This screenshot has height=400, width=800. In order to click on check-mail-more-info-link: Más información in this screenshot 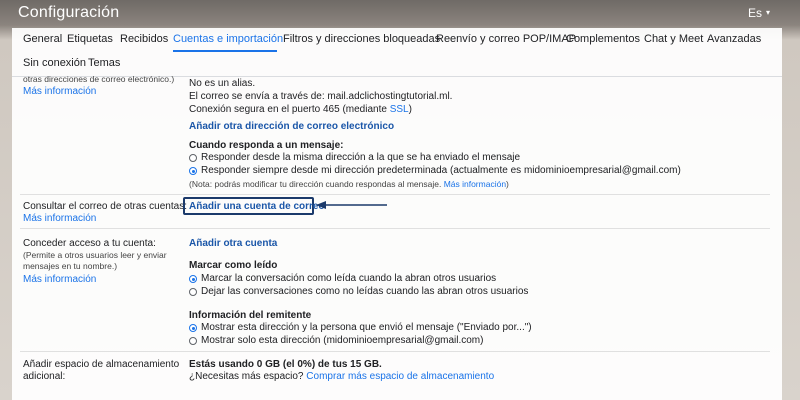, I will do `click(59, 218)`.